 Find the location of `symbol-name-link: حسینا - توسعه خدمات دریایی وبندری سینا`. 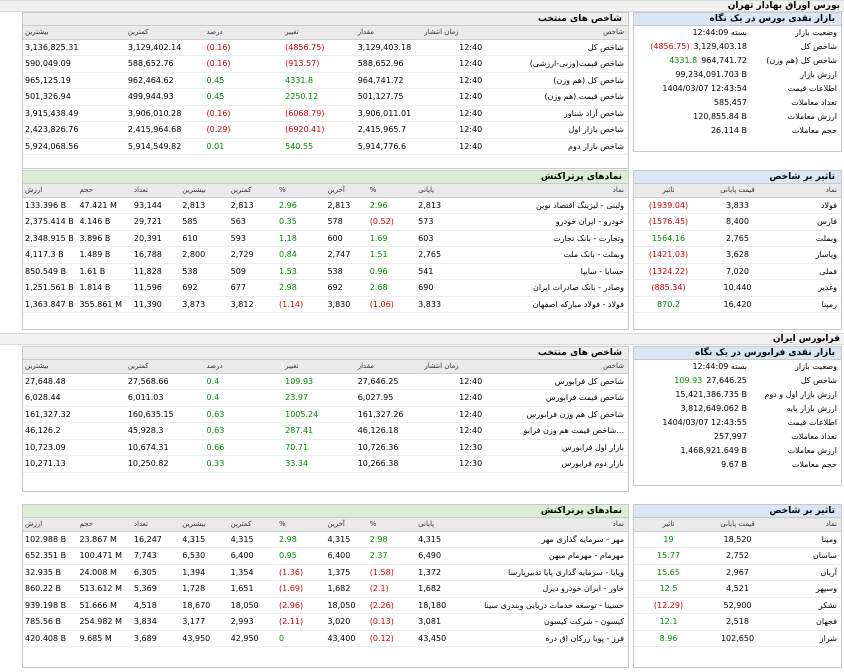

symbol-name-link: حسینا - توسعه خدمات دریایی وبندری سینا is located at coordinates (540, 605).